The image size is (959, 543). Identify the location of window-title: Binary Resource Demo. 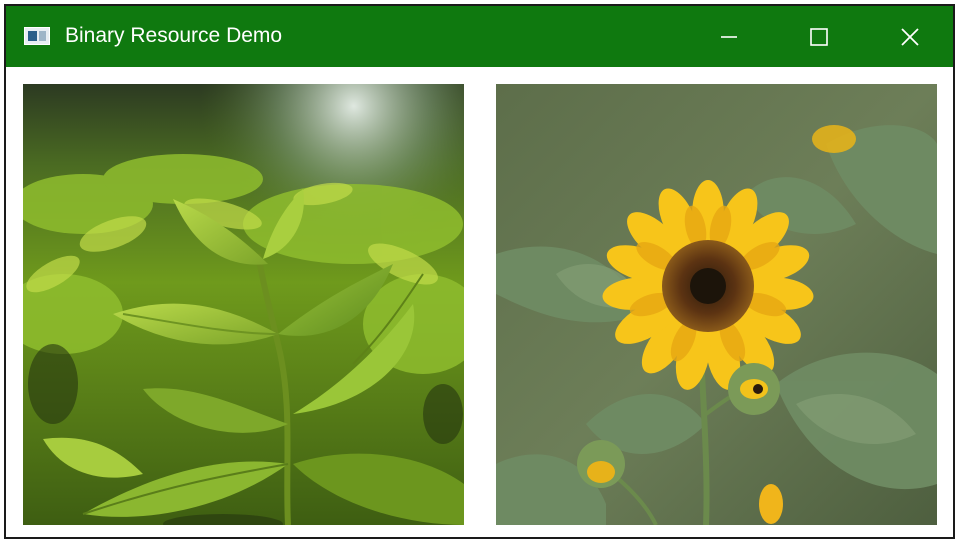
(174, 35).